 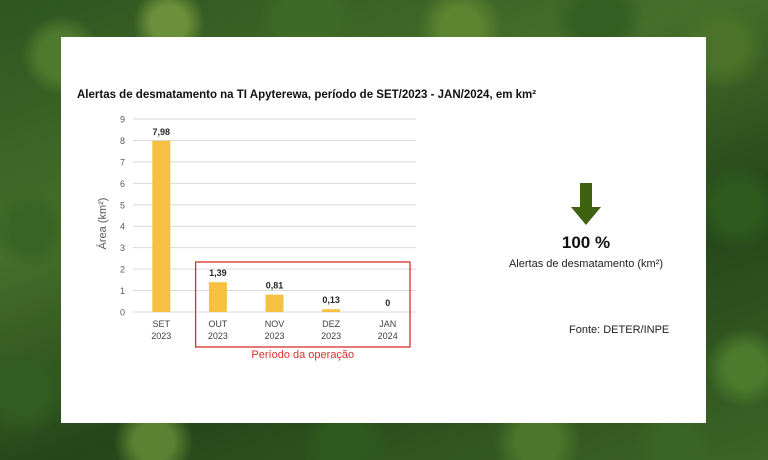 I want to click on y-tick-label: 8, so click(x=122, y=141).